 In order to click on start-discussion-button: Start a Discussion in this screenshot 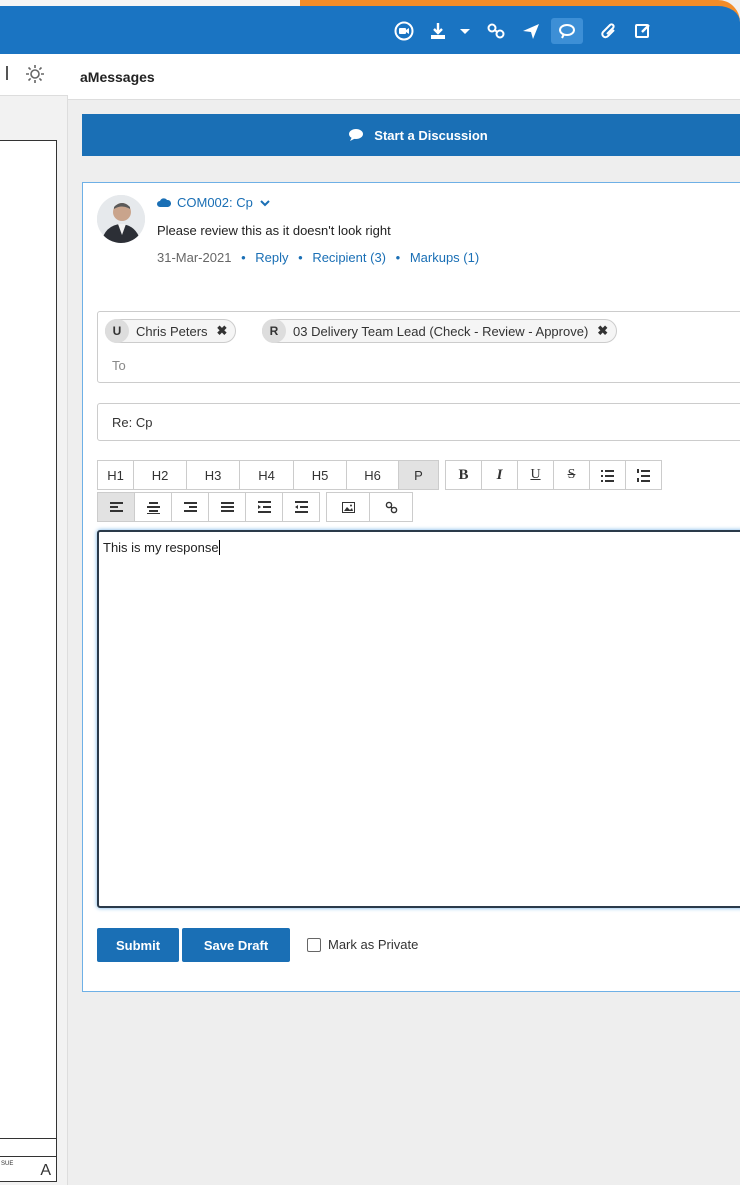, I will do `click(411, 135)`.